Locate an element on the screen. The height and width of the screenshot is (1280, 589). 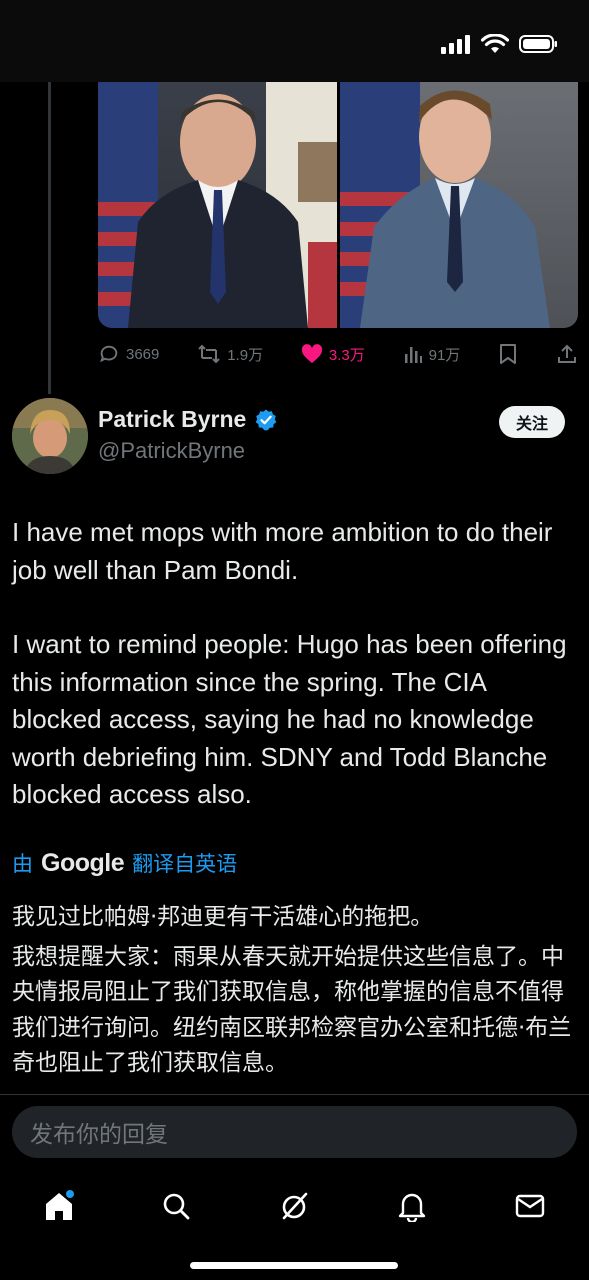
author-name: Patrick Byrne is located at coordinates (172, 419).